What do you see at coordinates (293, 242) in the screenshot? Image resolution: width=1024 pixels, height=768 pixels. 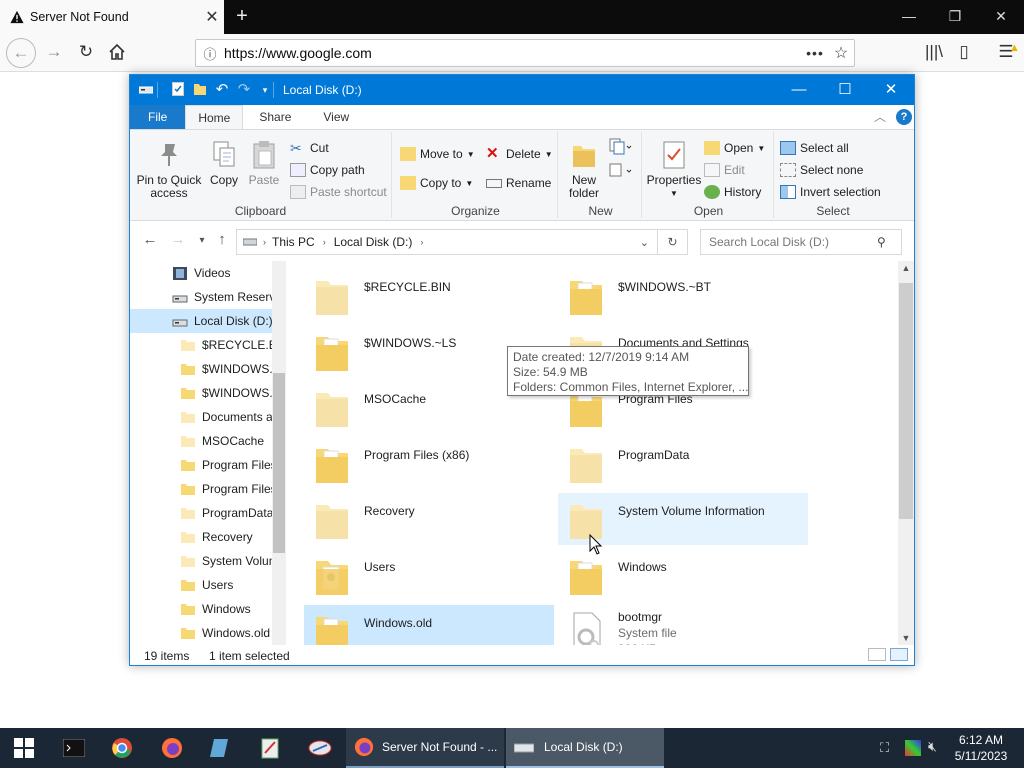 I see `crumb-this-pc: This PC` at bounding box center [293, 242].